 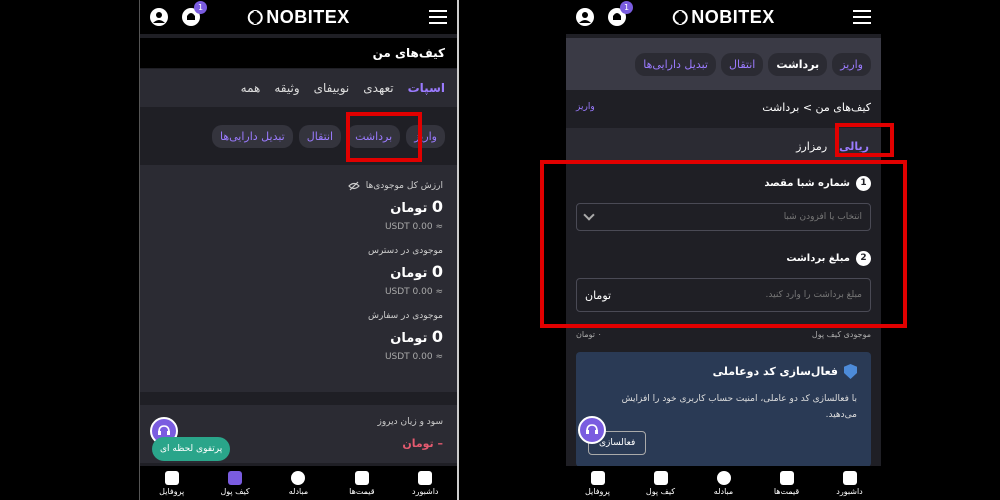 What do you see at coordinates (298, 271) in the screenshot?
I see `stat-available: موجودی در دسترس 0 تومان ≈ USDT 0.00` at bounding box center [298, 271].